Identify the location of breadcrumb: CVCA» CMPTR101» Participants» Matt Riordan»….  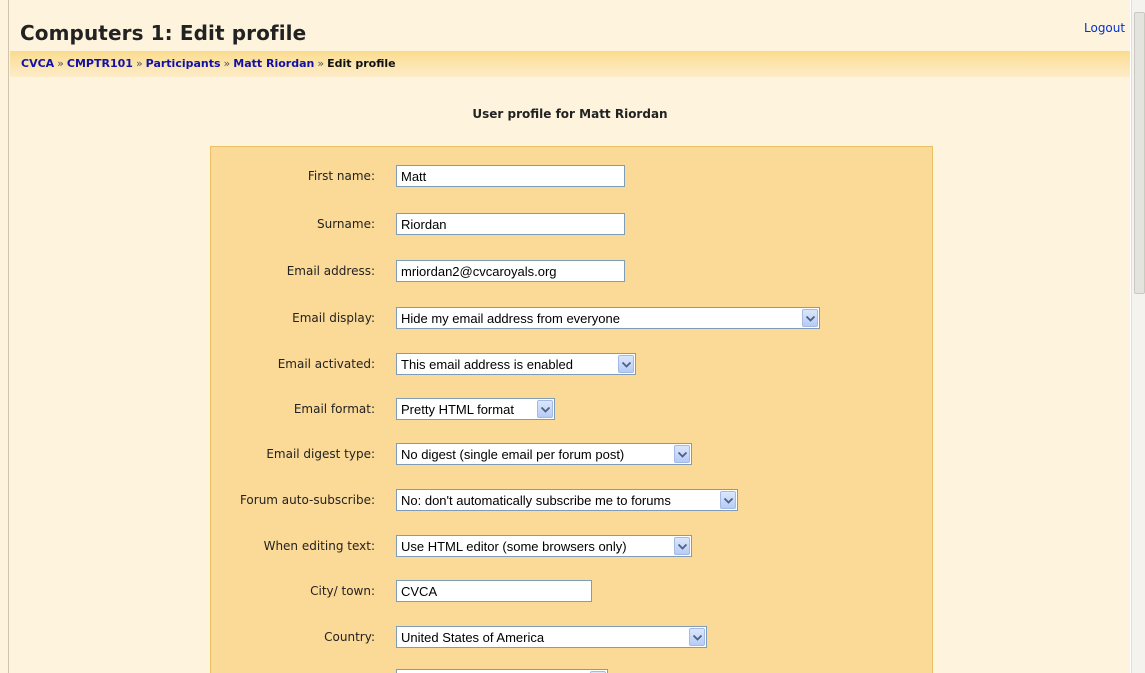
(208, 63).